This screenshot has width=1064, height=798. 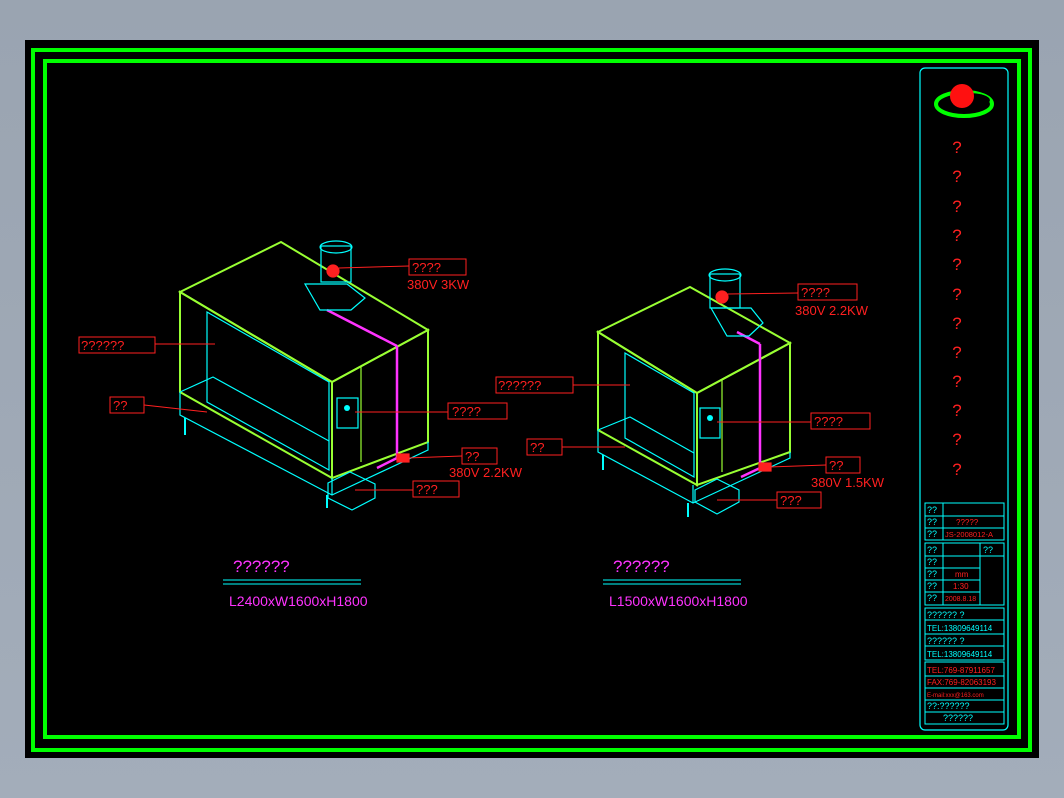 What do you see at coordinates (659, 415) in the screenshot?
I see `right-front-inner` at bounding box center [659, 415].